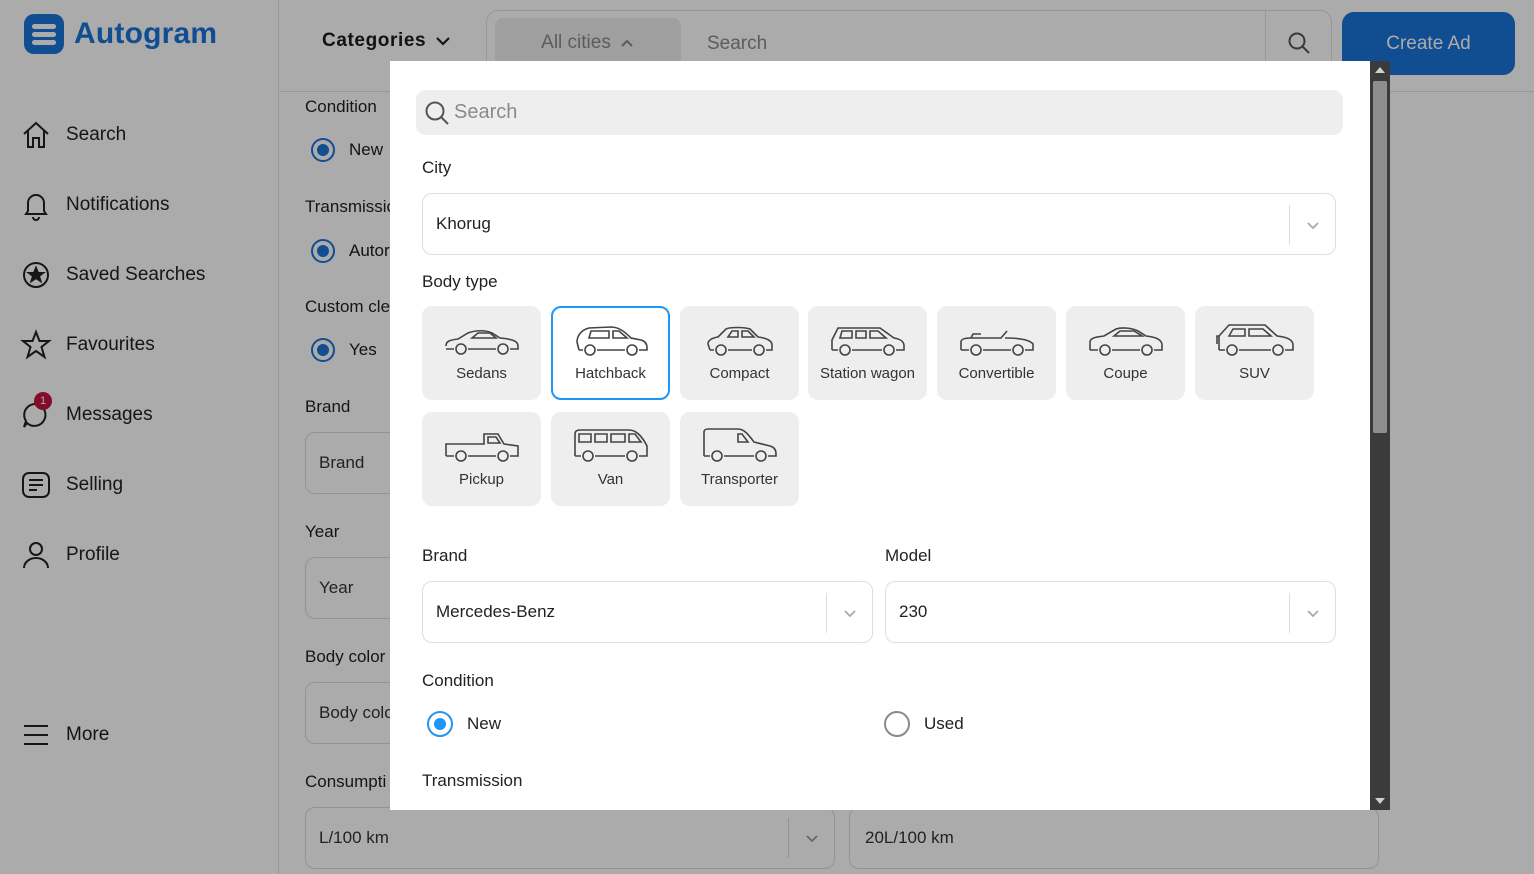  I want to click on suv-icon, so click(1254, 340).